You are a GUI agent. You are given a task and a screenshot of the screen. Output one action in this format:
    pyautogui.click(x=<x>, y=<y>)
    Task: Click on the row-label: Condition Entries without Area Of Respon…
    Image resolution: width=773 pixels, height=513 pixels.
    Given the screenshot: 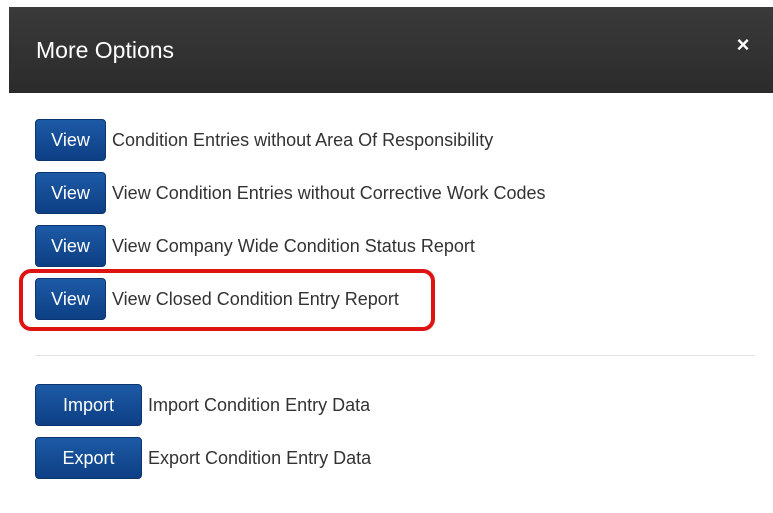 What is the action you would take?
    pyautogui.click(x=303, y=139)
    